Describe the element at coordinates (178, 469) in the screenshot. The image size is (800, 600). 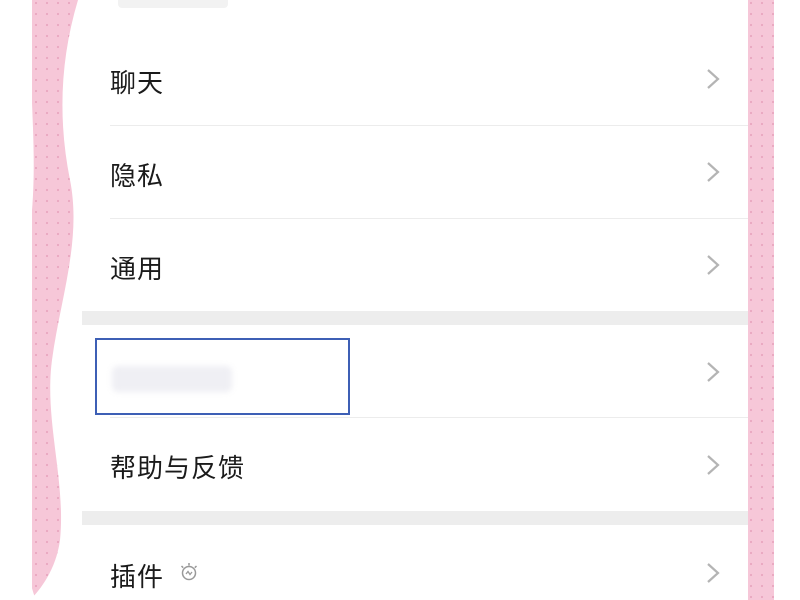
I see `settings-item-label: 帮助与反馈` at that location.